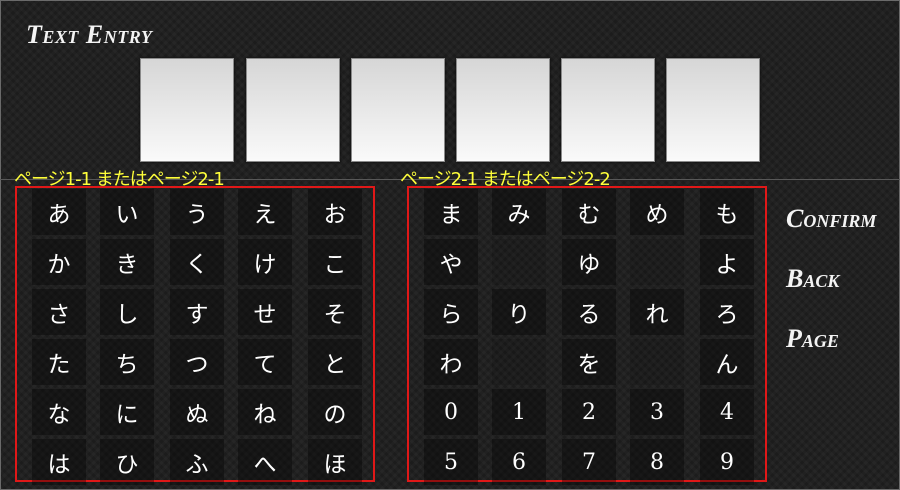  I want to click on kana-key: む, so click(589, 212).